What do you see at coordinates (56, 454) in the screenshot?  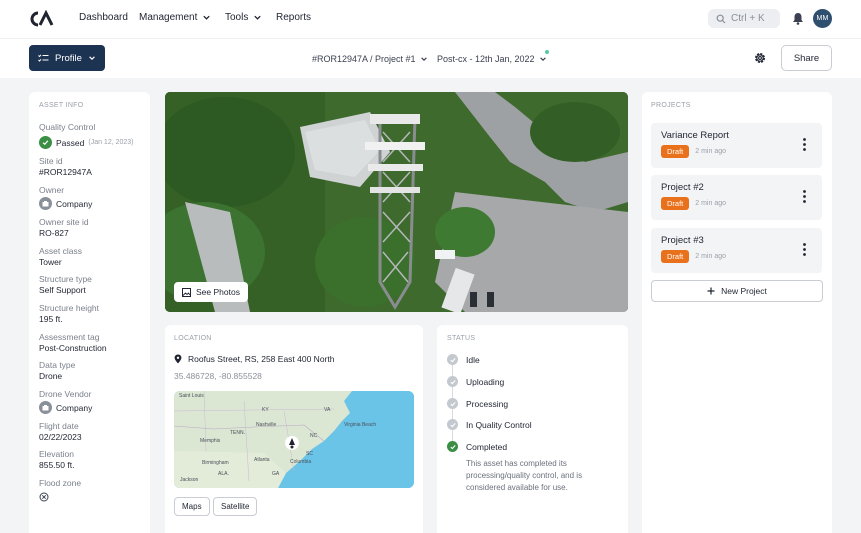 I see `field-label: Elevation` at bounding box center [56, 454].